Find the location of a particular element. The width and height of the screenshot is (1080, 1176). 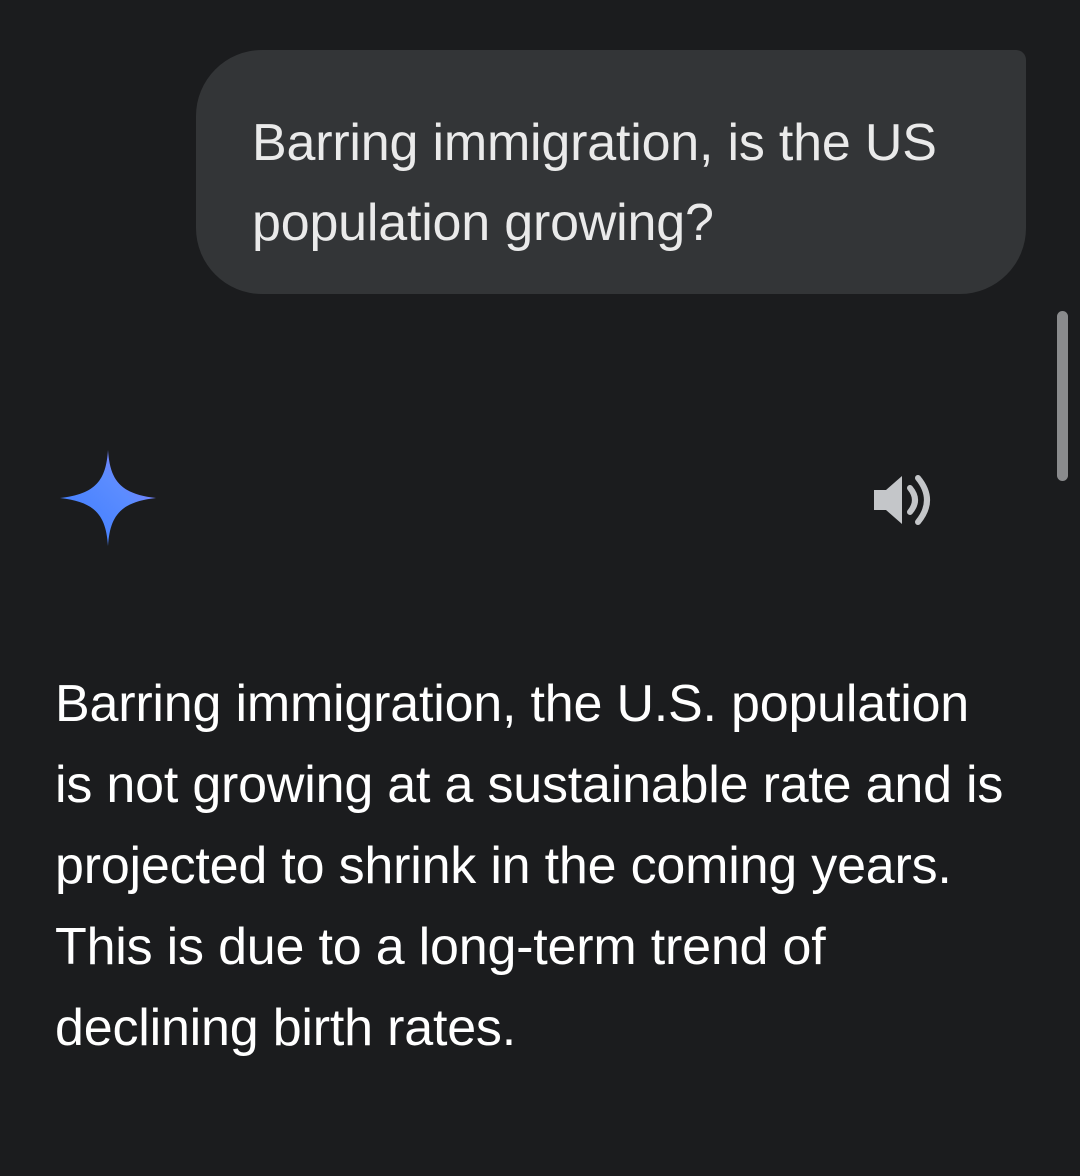

gemini-spark-icon is located at coordinates (108, 498).